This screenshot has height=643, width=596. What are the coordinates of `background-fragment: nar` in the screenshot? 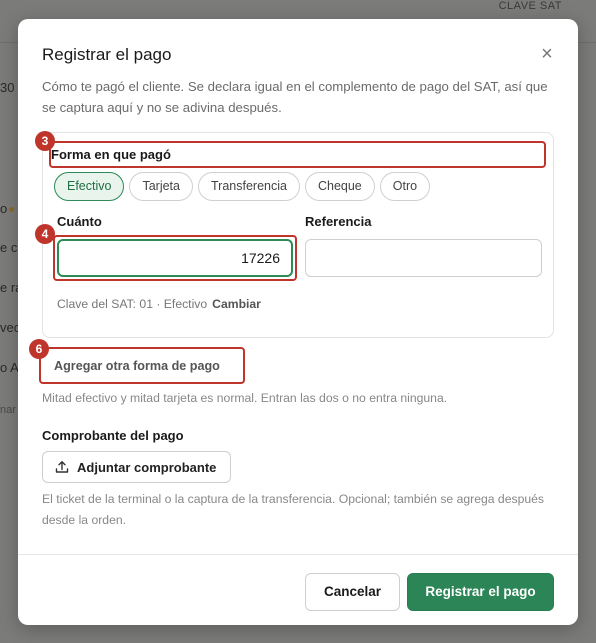 It's located at (8, 410).